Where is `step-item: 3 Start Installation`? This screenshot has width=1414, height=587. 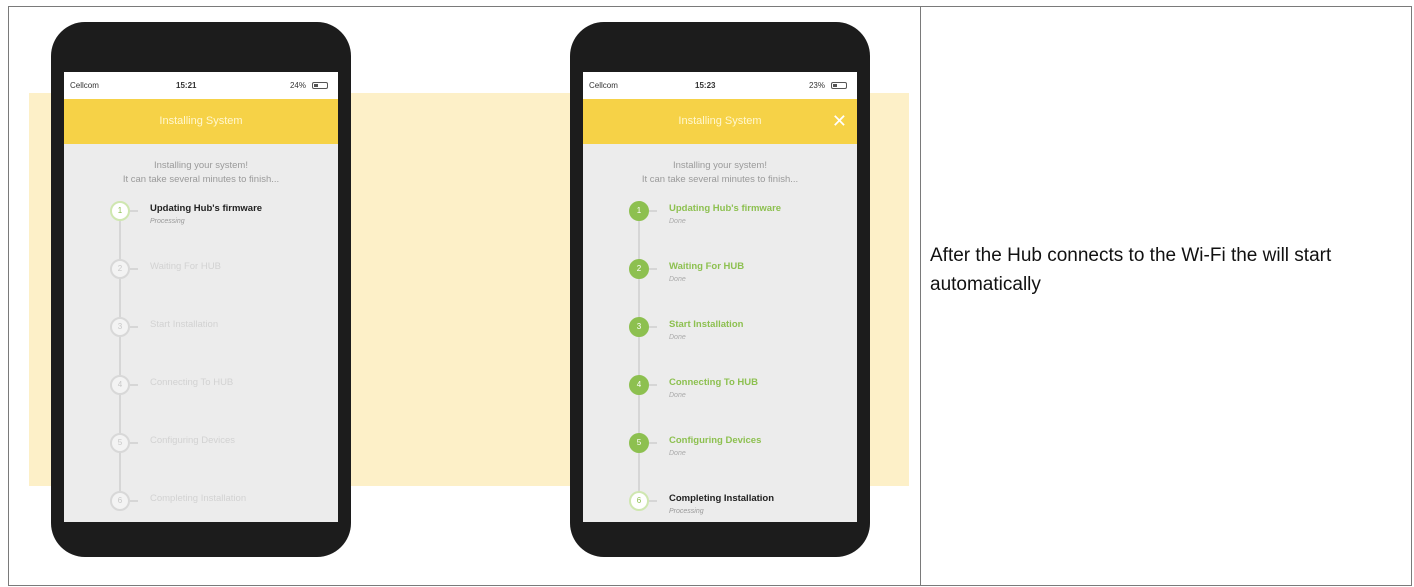 step-item: 3 Start Installation is located at coordinates (224, 346).